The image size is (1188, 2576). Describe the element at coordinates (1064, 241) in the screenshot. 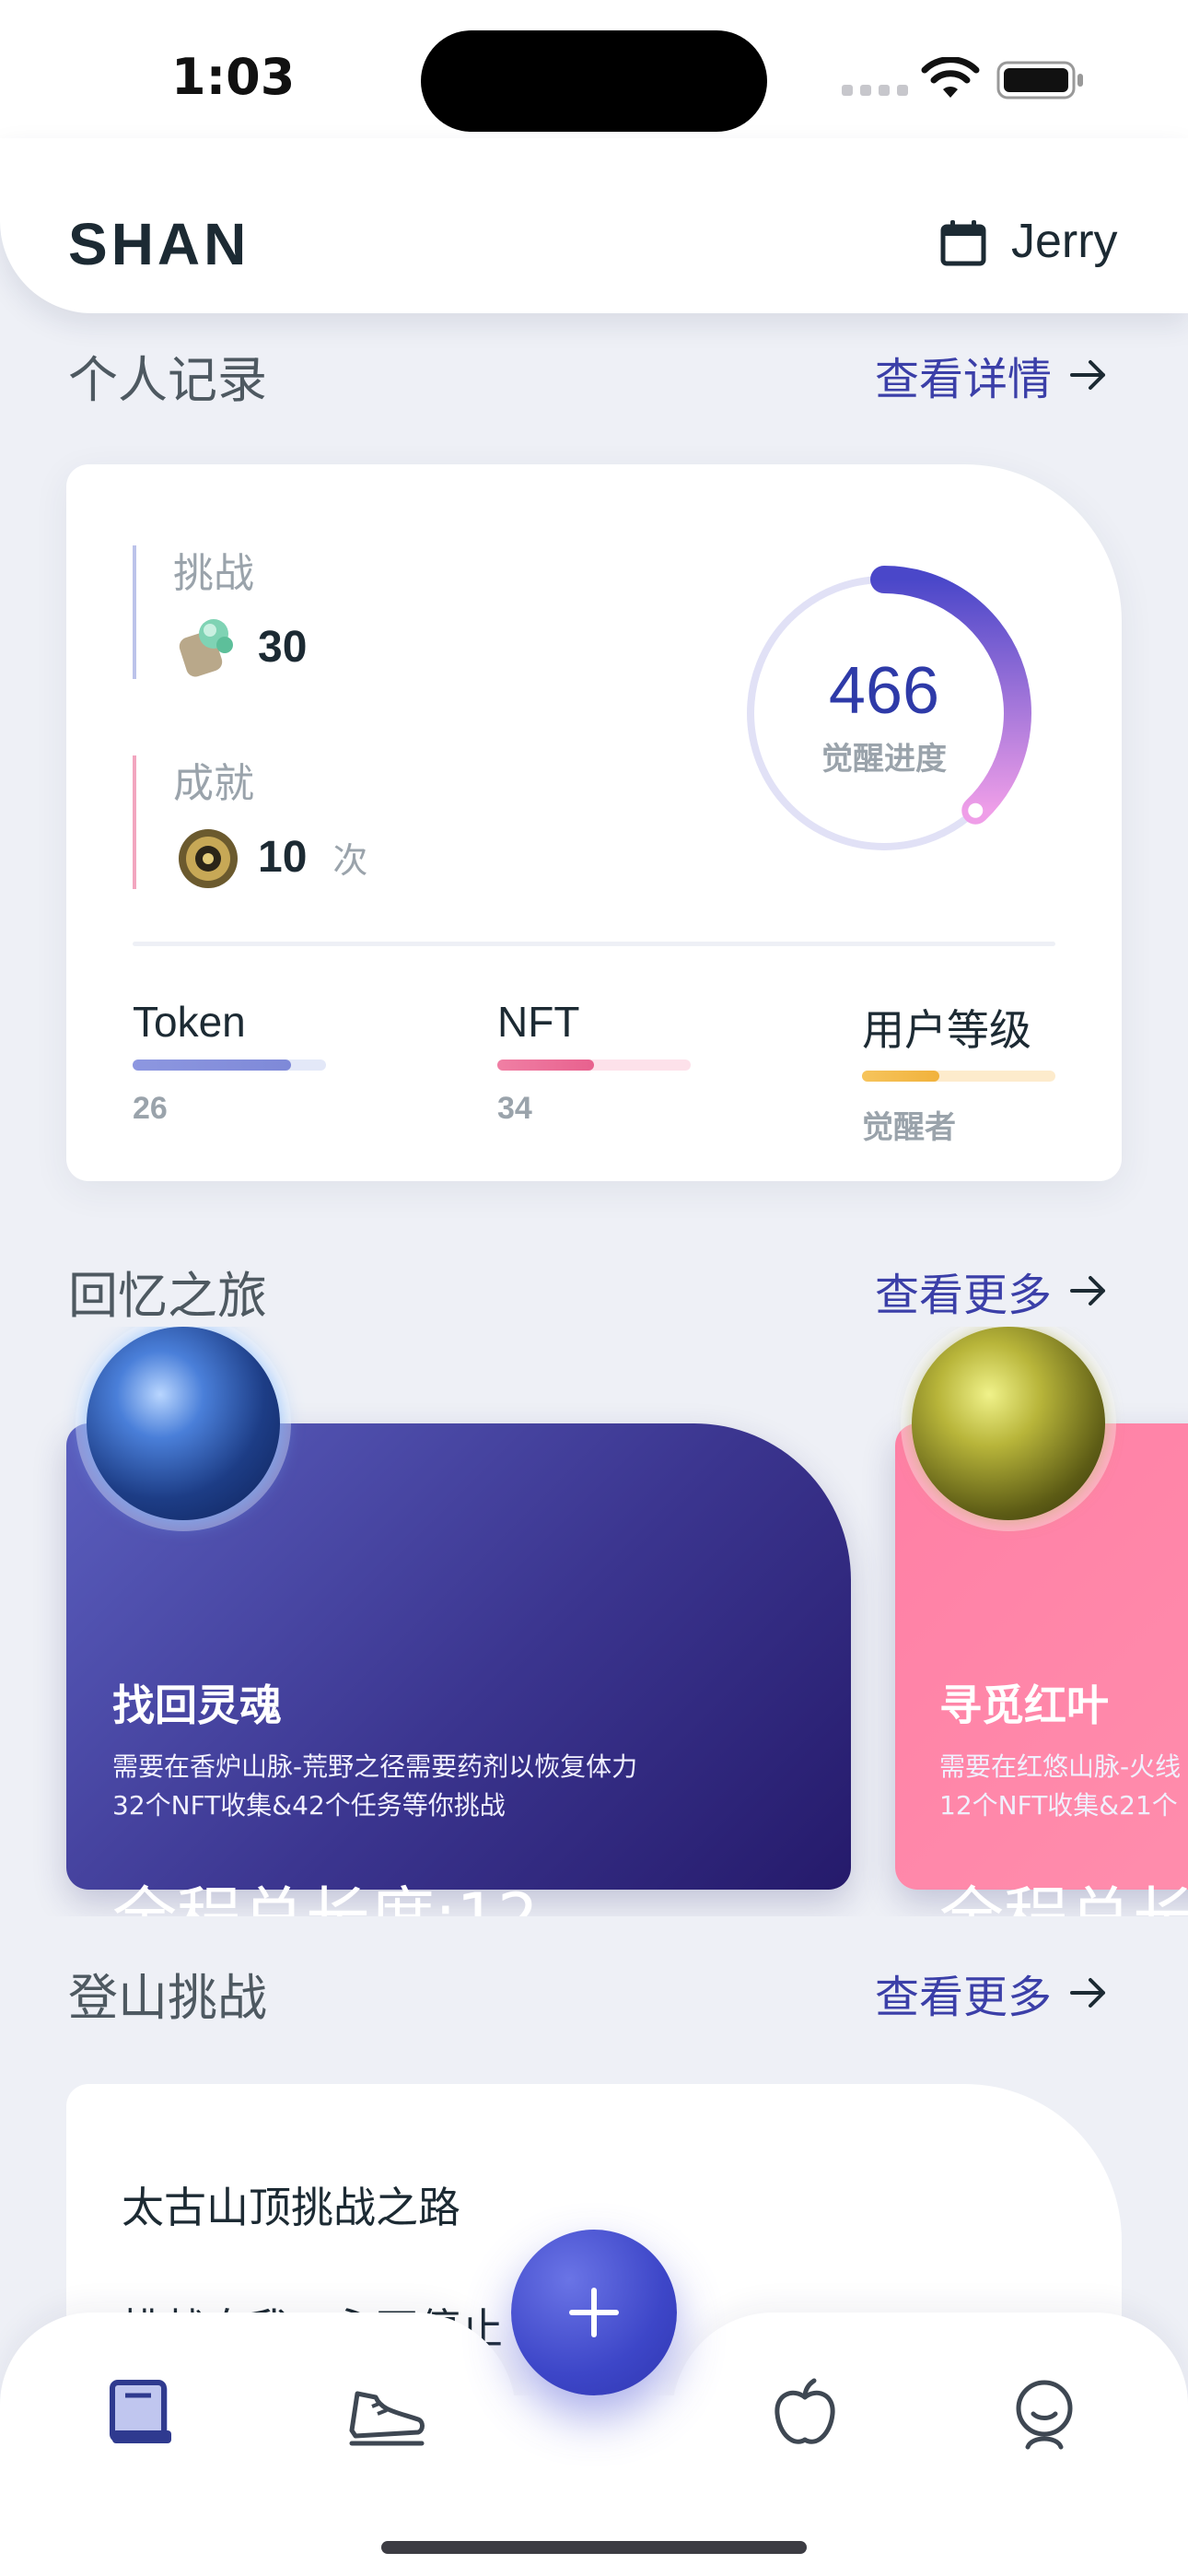

I see `user-name: Jerry` at that location.